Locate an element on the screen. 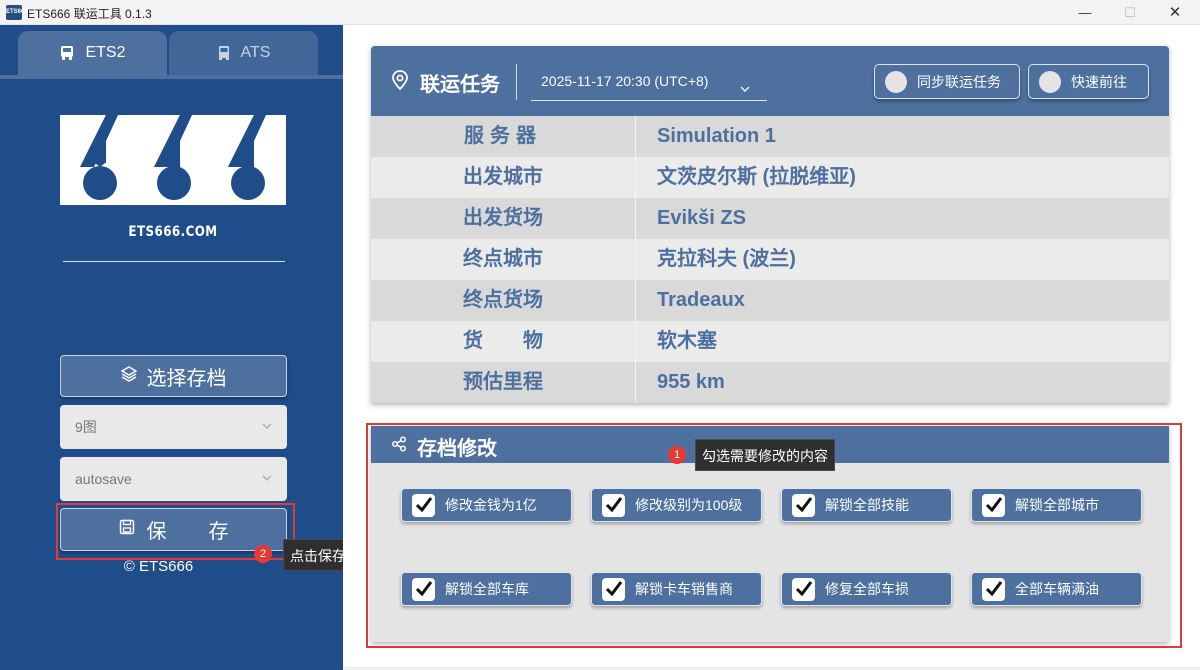 This screenshot has height=670, width=1200. row-value-cargo: 软木塞 is located at coordinates (687, 341).